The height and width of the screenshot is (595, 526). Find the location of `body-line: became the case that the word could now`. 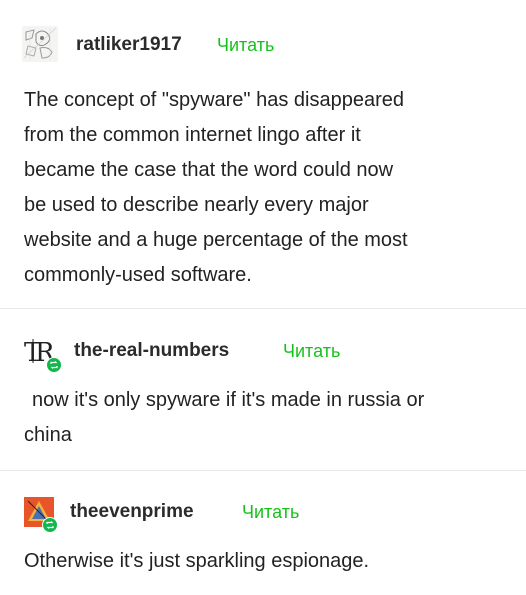

body-line: became the case that the word could now is located at coordinates (209, 170).